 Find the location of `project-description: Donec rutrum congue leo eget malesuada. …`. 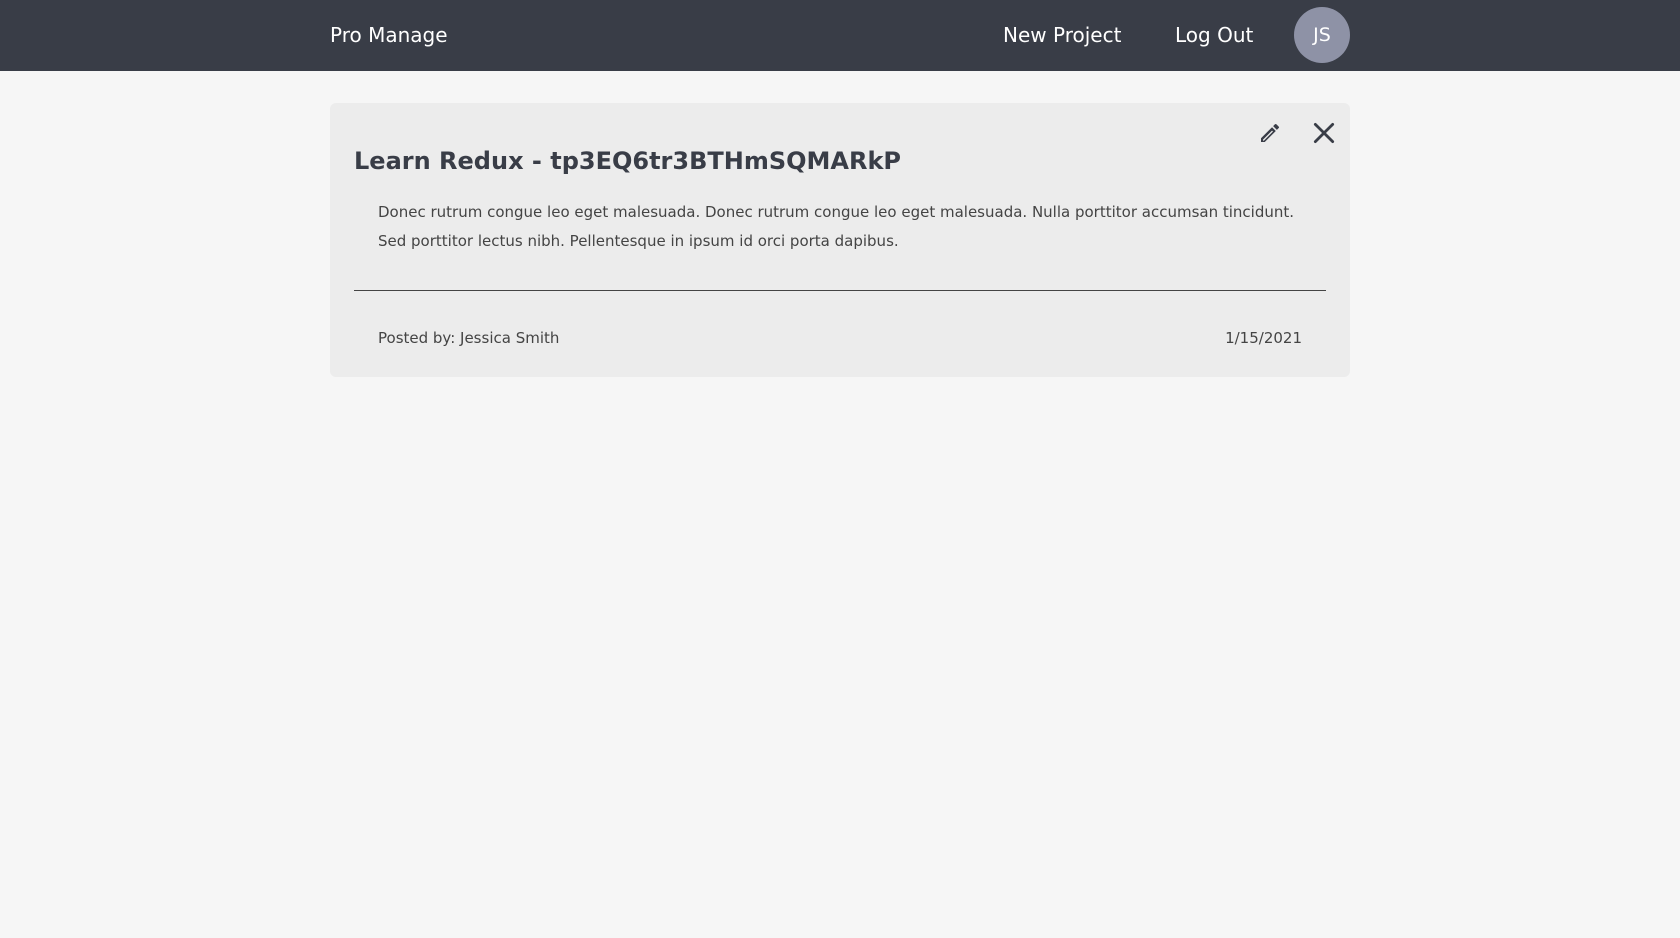

project-description: Donec rutrum congue leo eget malesuada. … is located at coordinates (836, 226).